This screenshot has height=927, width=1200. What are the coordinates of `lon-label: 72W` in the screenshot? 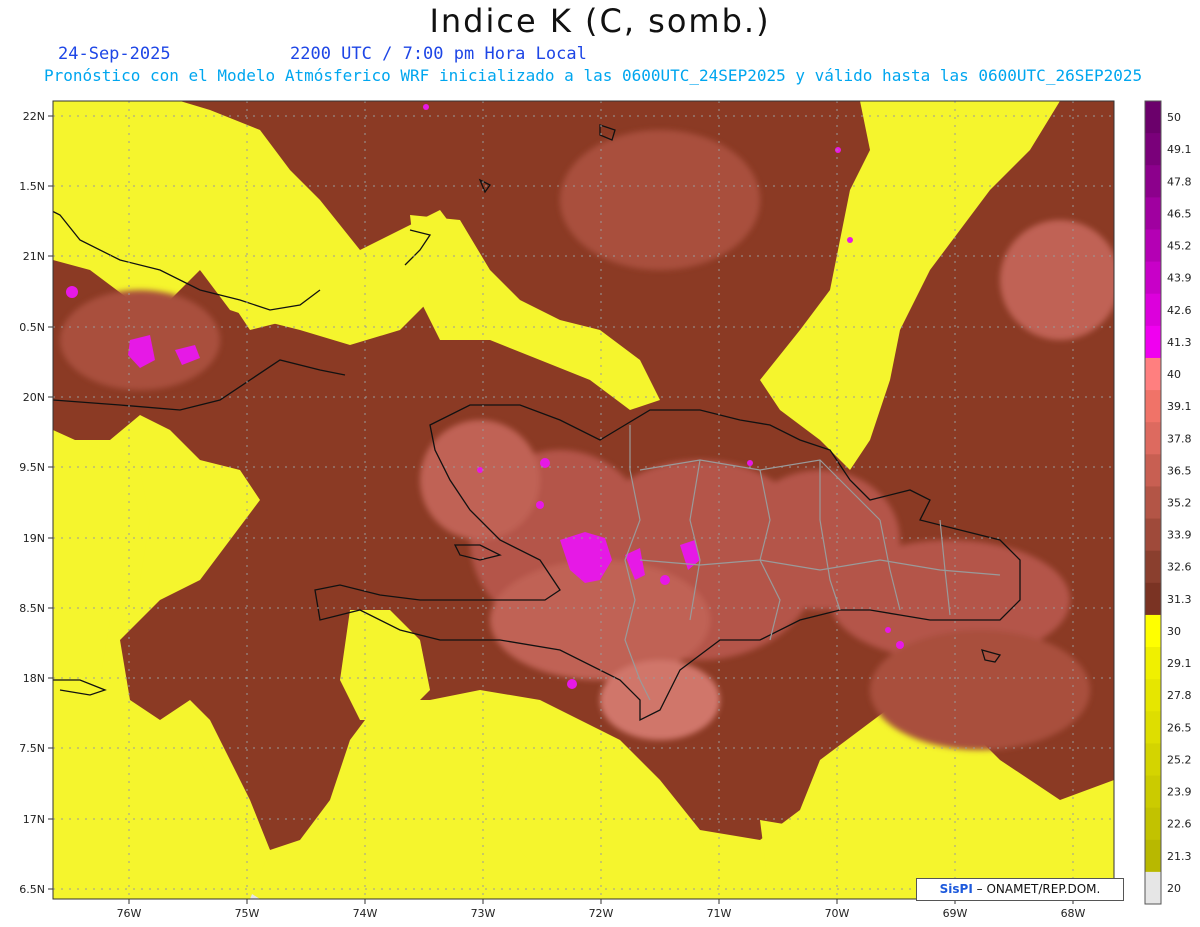 It's located at (601, 913).